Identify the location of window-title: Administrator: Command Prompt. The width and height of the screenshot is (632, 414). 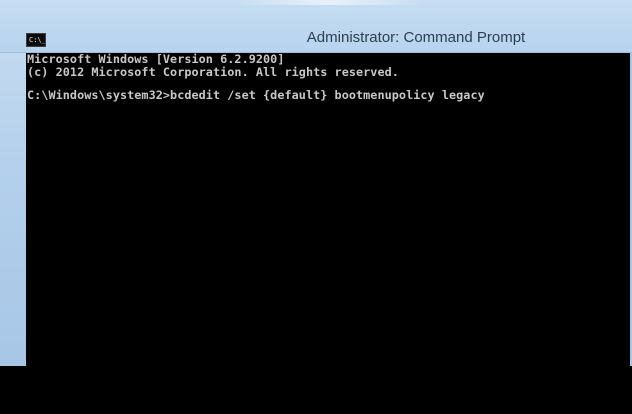
(416, 37).